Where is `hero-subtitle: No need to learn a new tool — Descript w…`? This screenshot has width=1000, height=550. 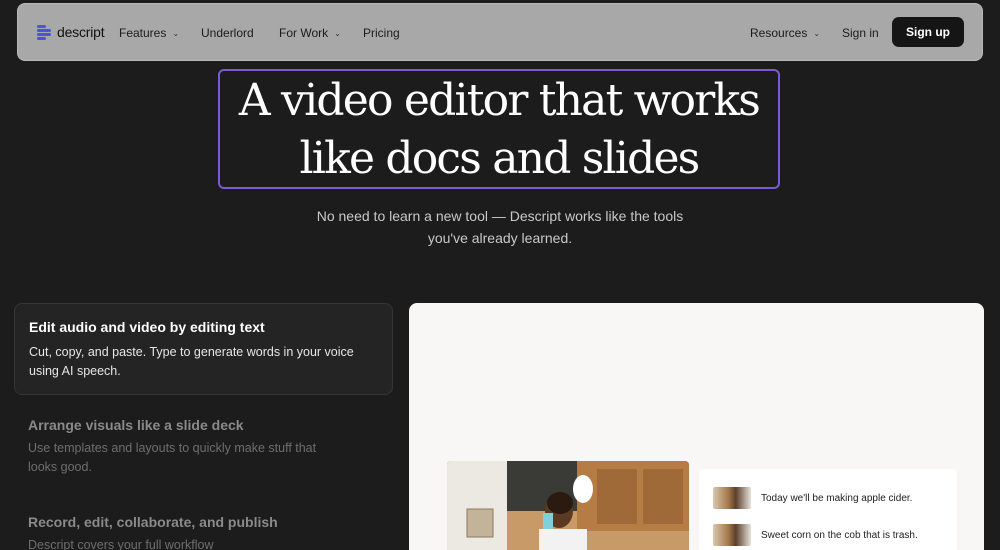
hero-subtitle: No need to learn a new tool — Descript w… is located at coordinates (500, 227).